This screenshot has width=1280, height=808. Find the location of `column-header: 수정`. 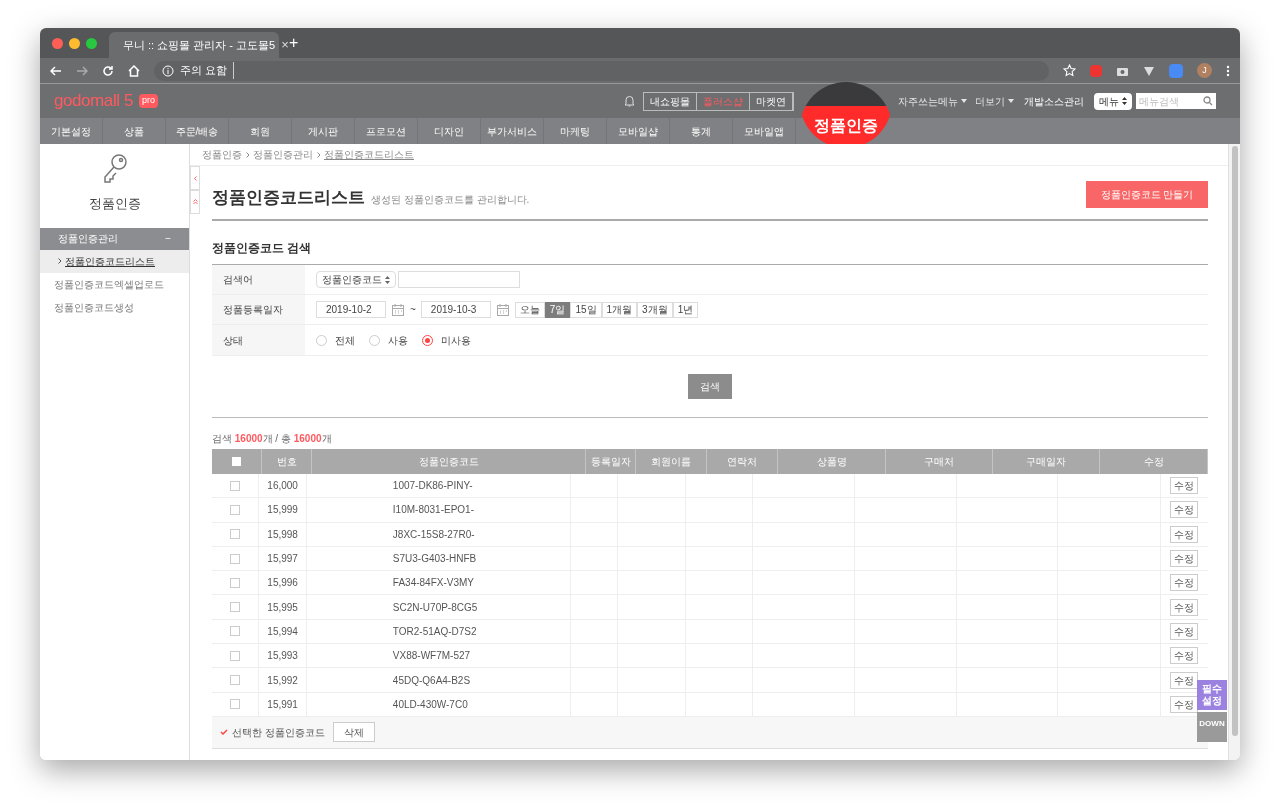

column-header: 수정 is located at coordinates (1154, 461).